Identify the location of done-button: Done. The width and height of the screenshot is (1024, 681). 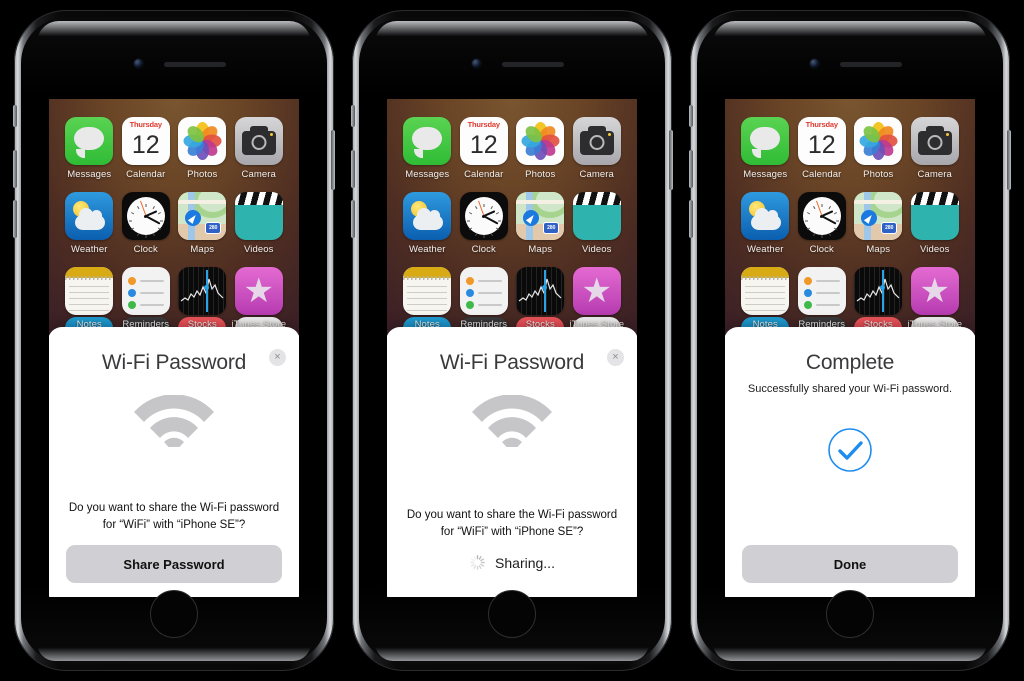
(850, 564).